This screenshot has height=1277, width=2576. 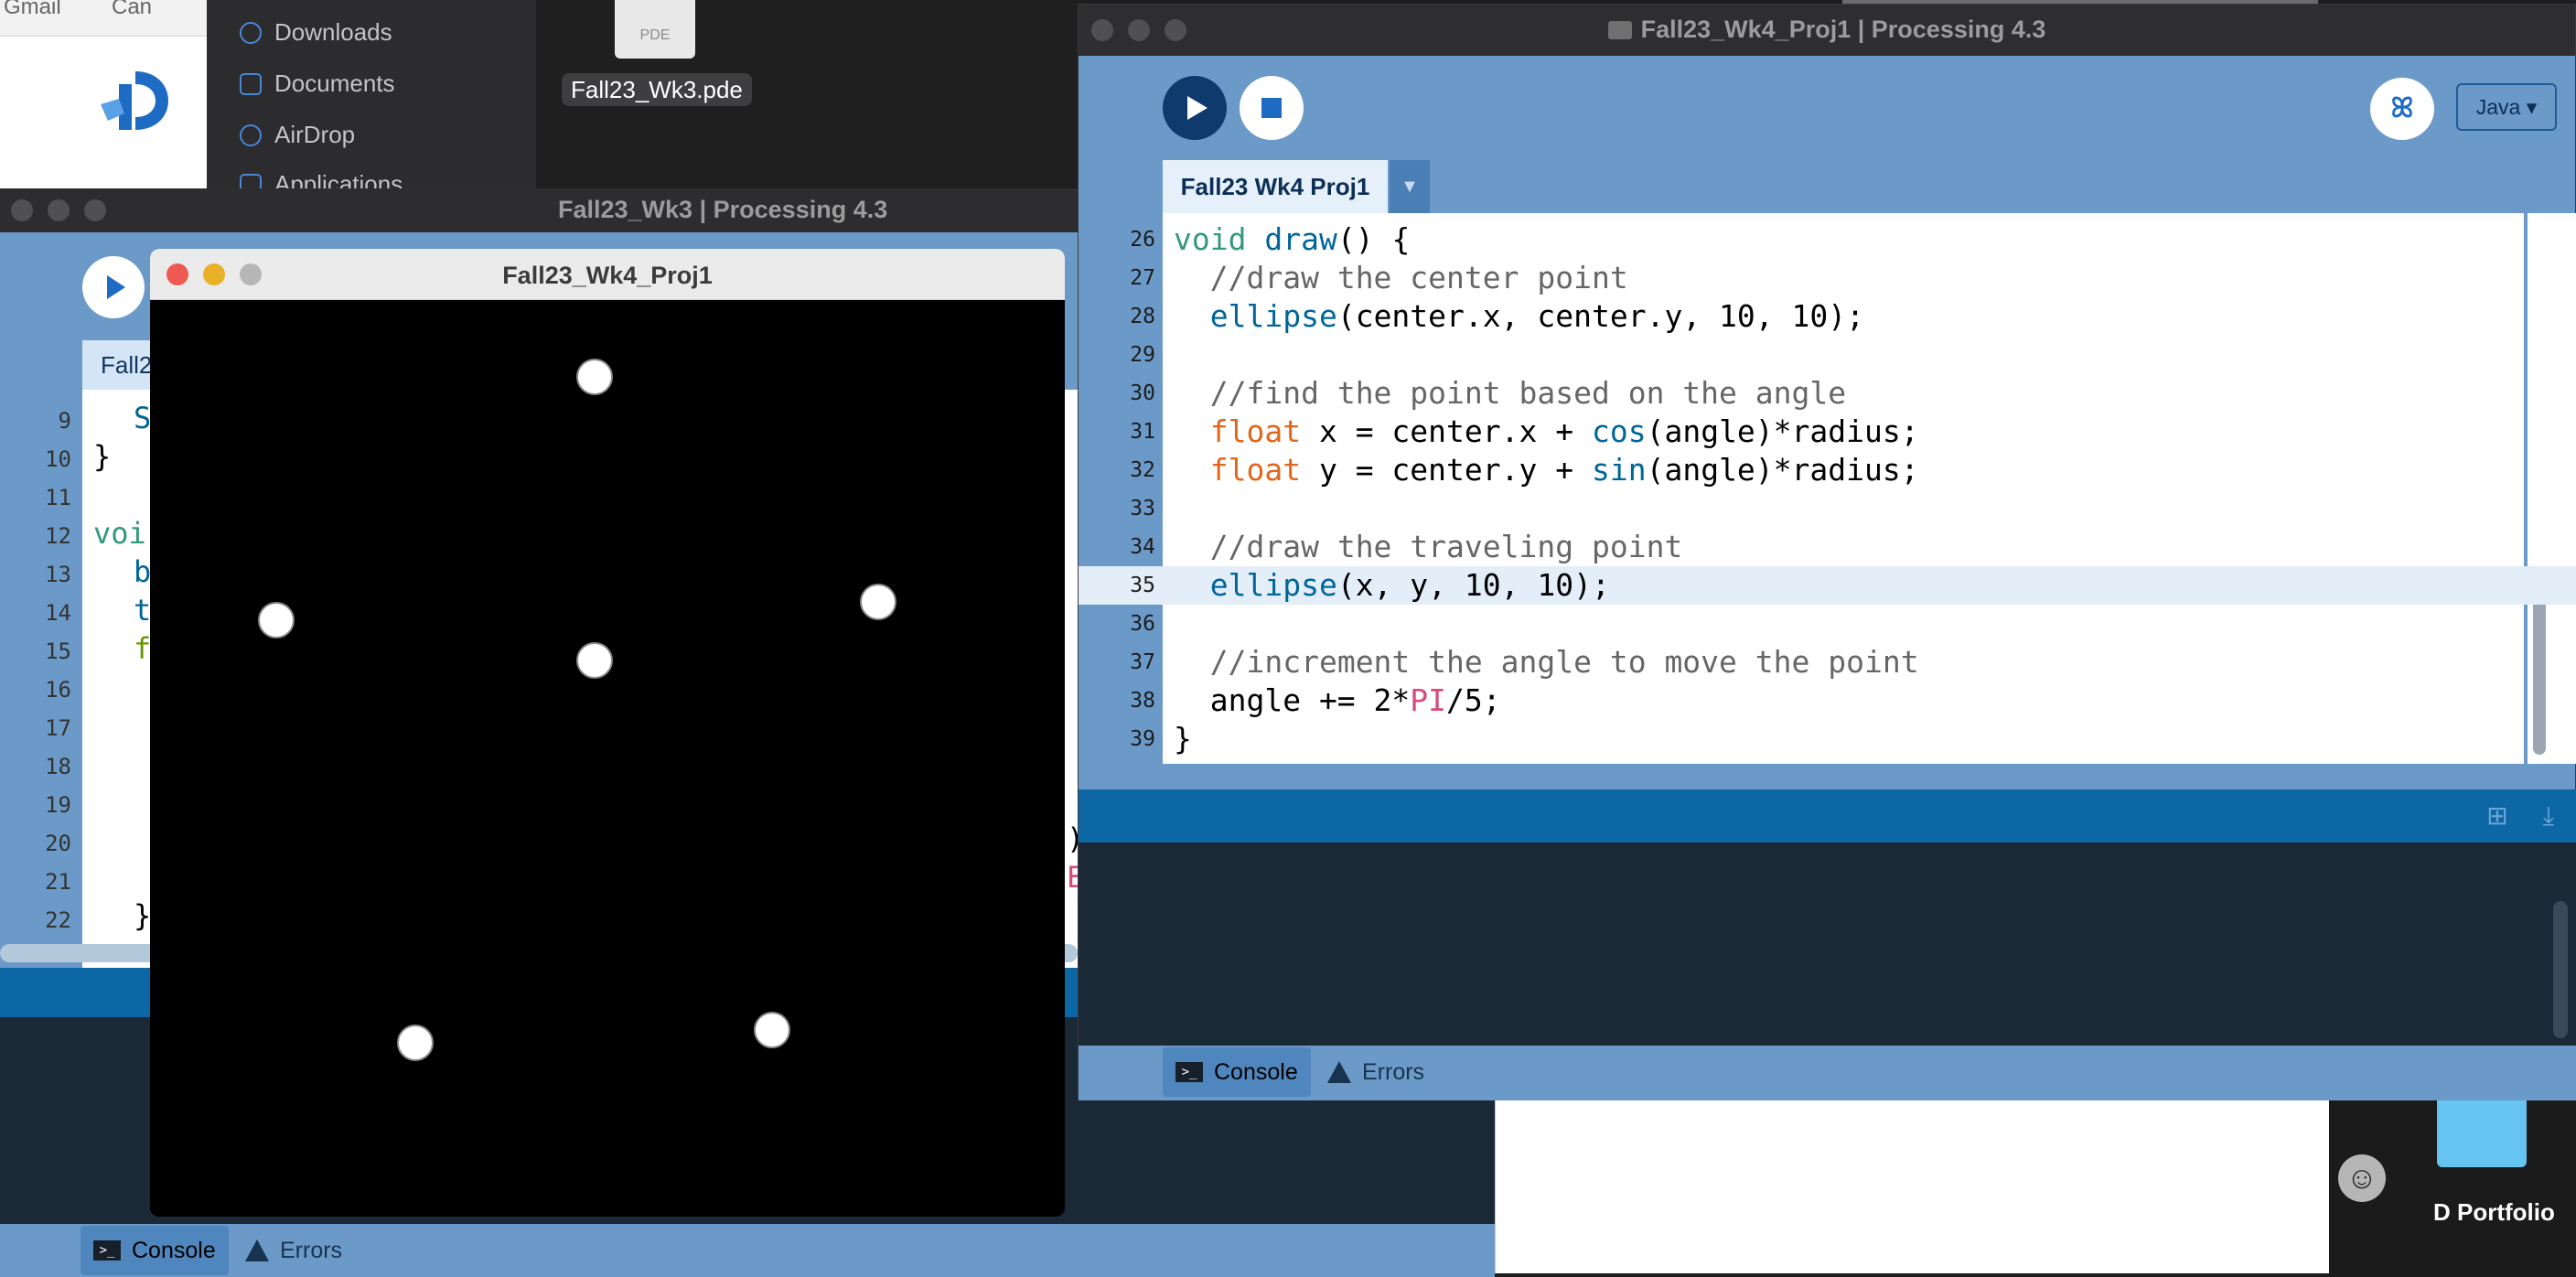 What do you see at coordinates (1564, 431) in the screenshot?
I see `code-text: float x = center.x + cos(angle)*radius;` at bounding box center [1564, 431].